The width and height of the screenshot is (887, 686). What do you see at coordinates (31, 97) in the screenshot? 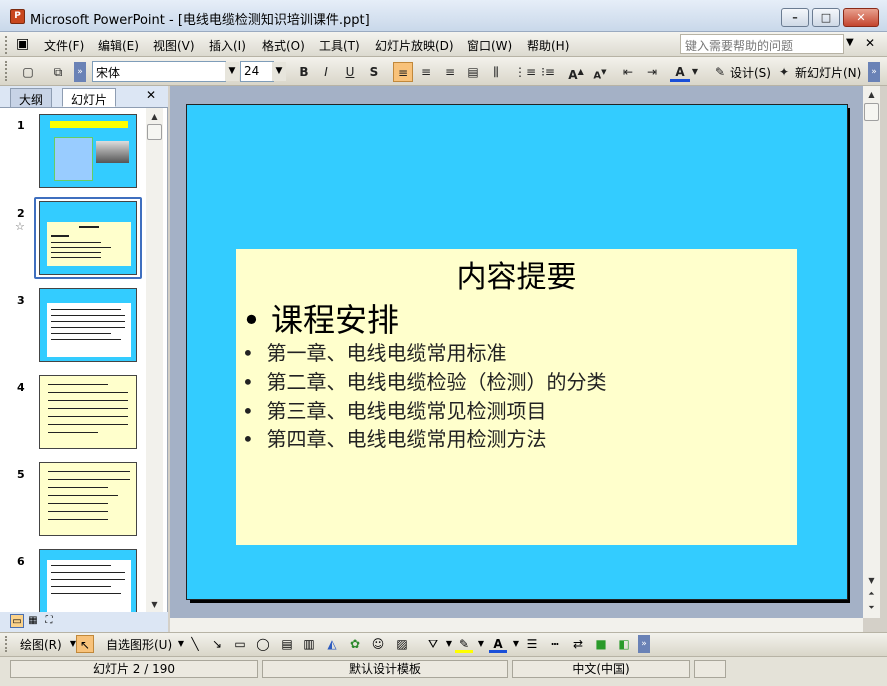
I see `tab-outline: 大纲` at bounding box center [31, 97].